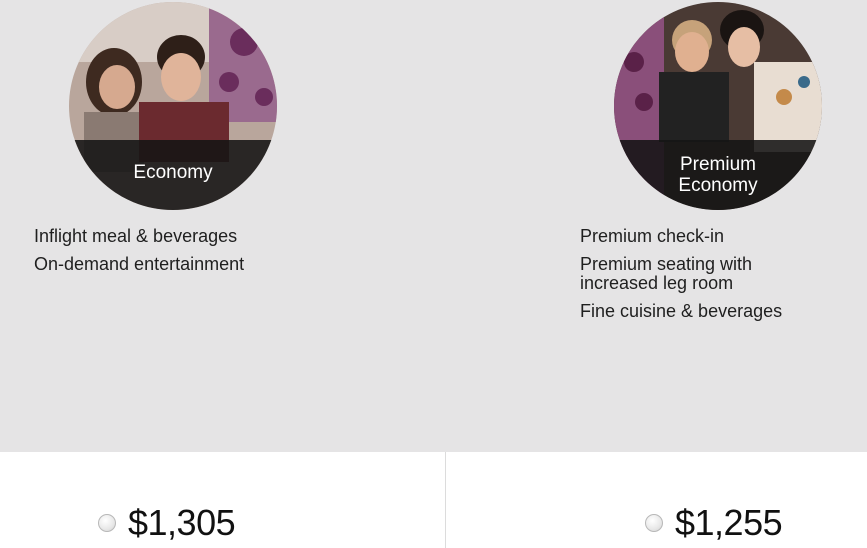 The width and height of the screenshot is (867, 548). What do you see at coordinates (718, 185) in the screenshot?
I see `cabin-label-line: Economy` at bounding box center [718, 185].